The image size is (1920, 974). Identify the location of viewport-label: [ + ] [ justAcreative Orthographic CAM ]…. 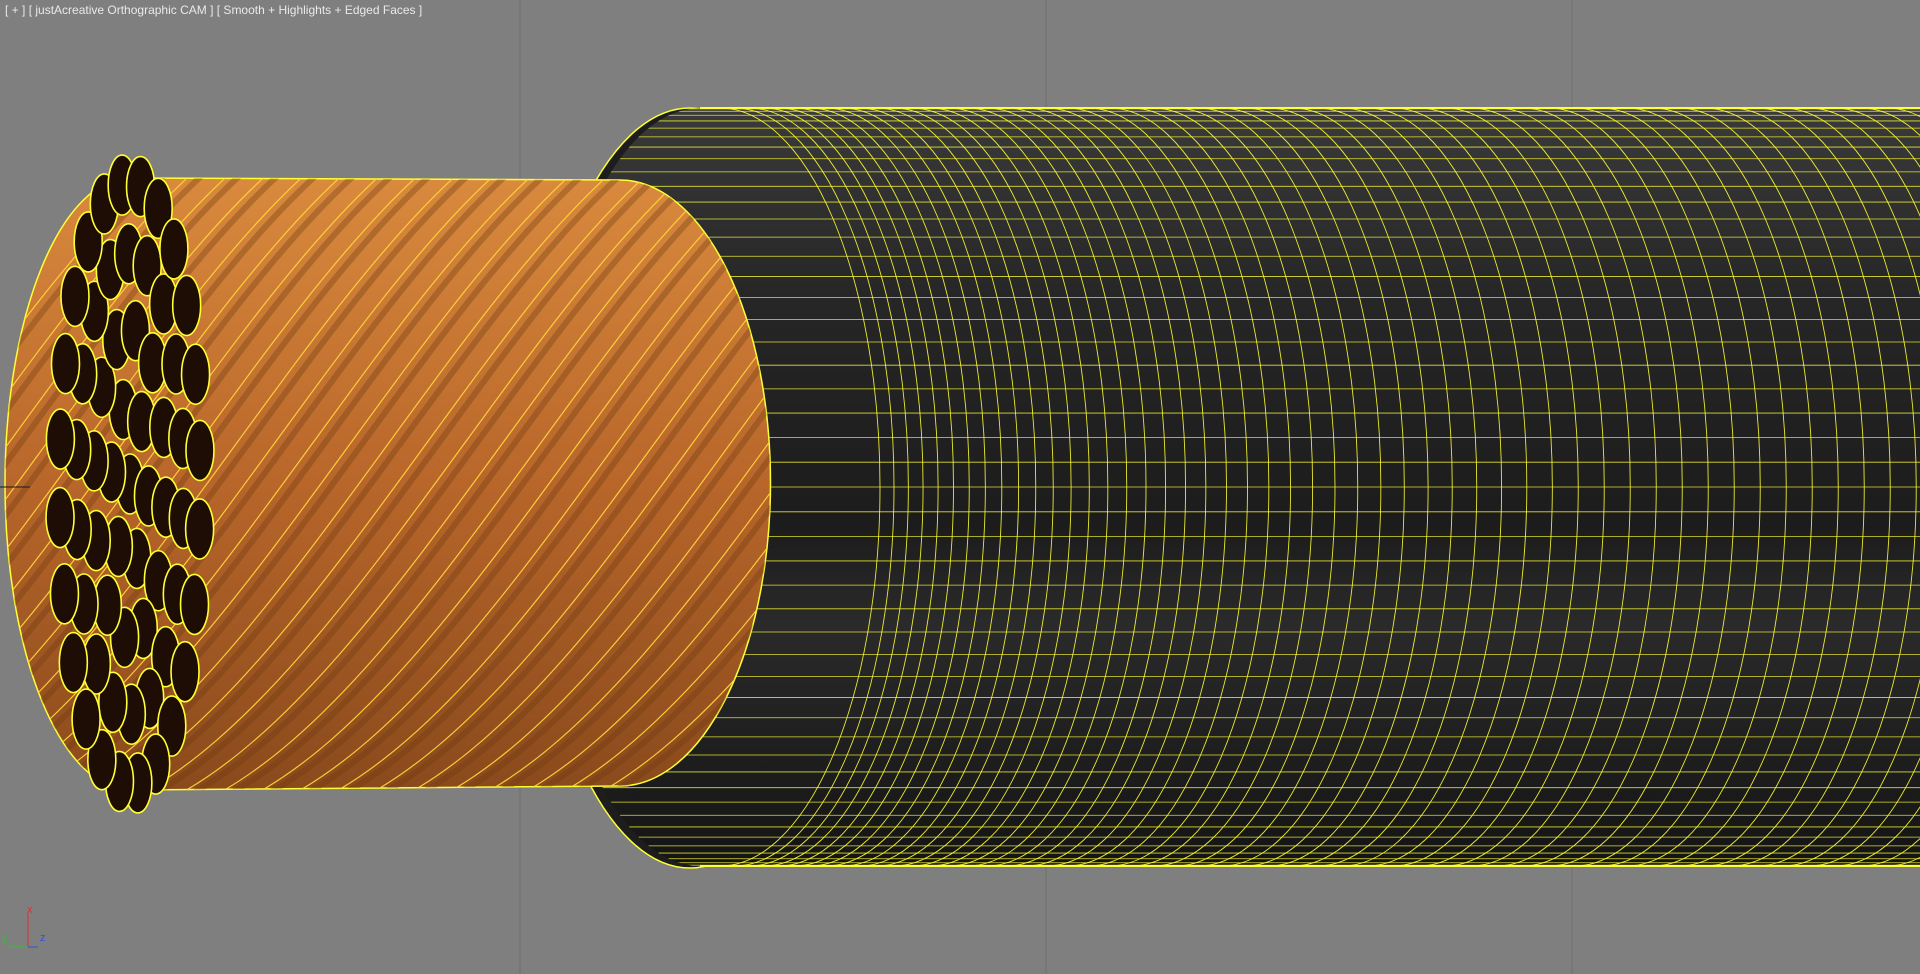
(213, 10).